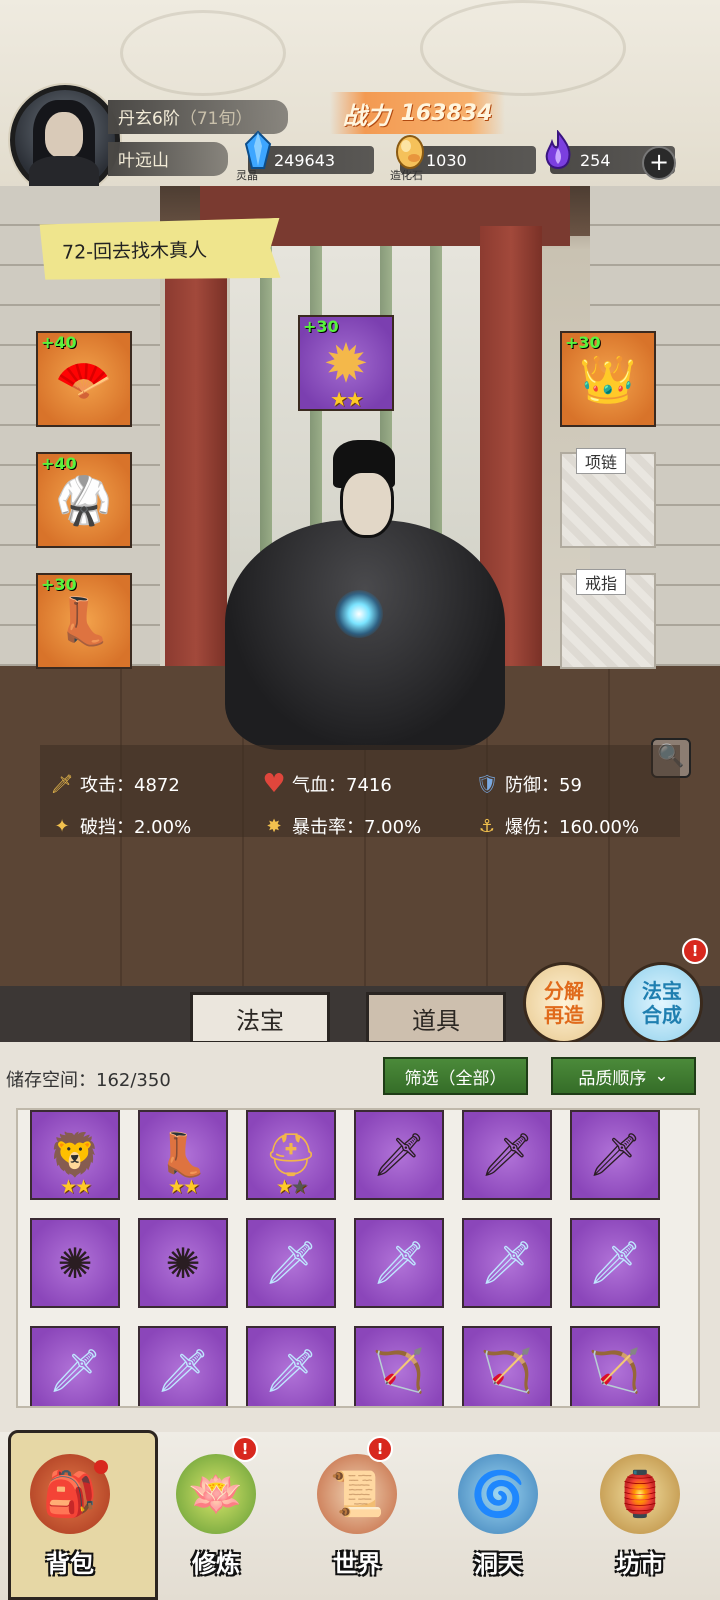 The image size is (720, 1600). What do you see at coordinates (446, 160) in the screenshot?
I see `resource-value: 1030` at bounding box center [446, 160].